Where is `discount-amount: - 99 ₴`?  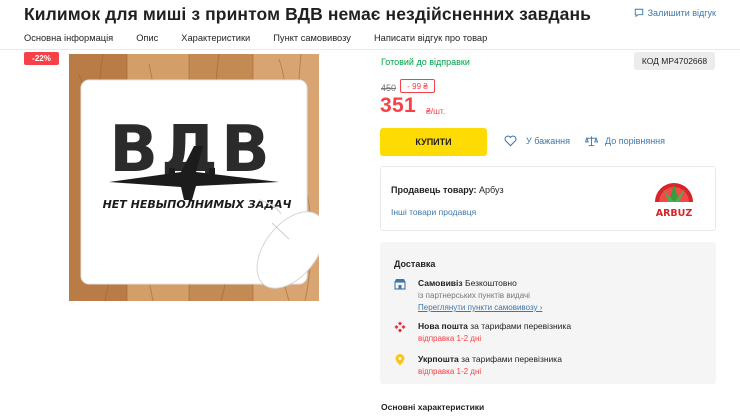
discount-amount: - 99 ₴ is located at coordinates (417, 86).